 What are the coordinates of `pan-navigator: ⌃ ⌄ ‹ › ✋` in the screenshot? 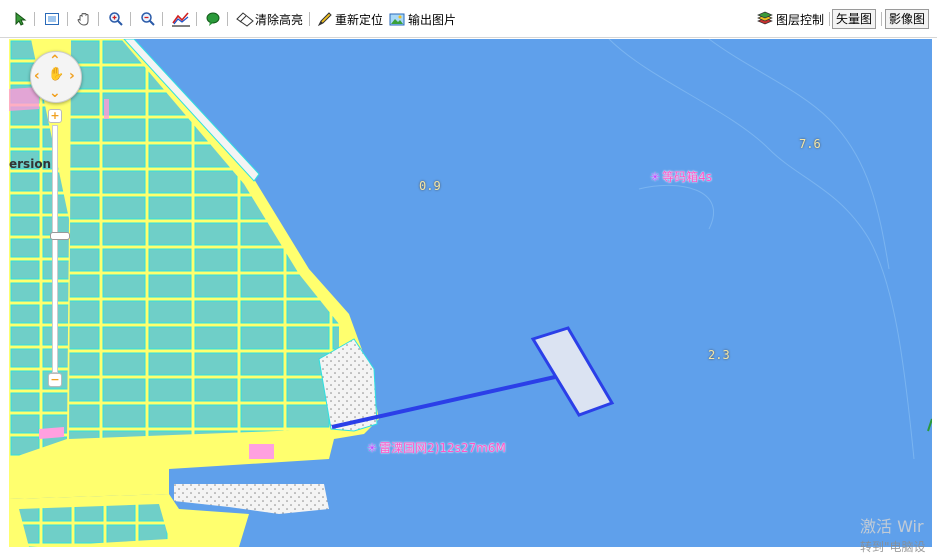 It's located at (56, 77).